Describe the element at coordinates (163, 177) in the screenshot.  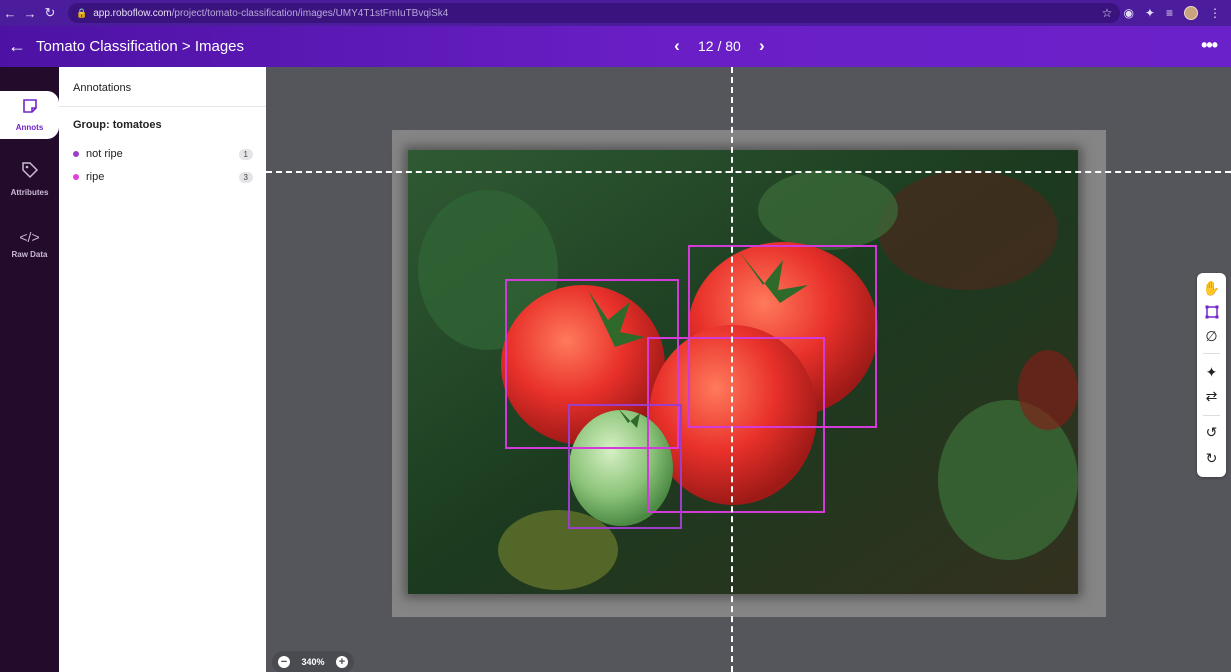
I see `class-row-ripe: ripe 3` at that location.